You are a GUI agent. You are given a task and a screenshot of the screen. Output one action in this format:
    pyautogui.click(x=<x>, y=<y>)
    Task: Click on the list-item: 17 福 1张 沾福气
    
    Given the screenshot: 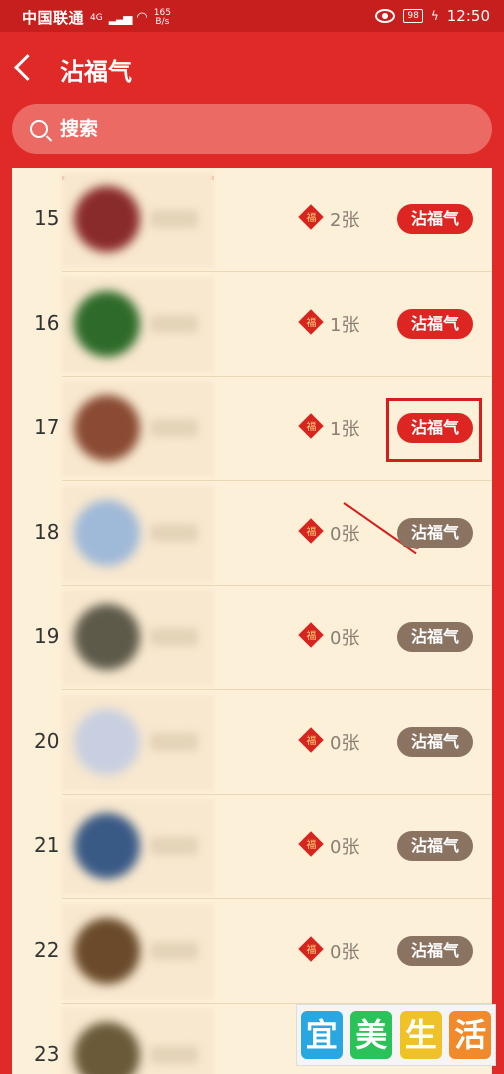 What is the action you would take?
    pyautogui.click(x=252, y=429)
    